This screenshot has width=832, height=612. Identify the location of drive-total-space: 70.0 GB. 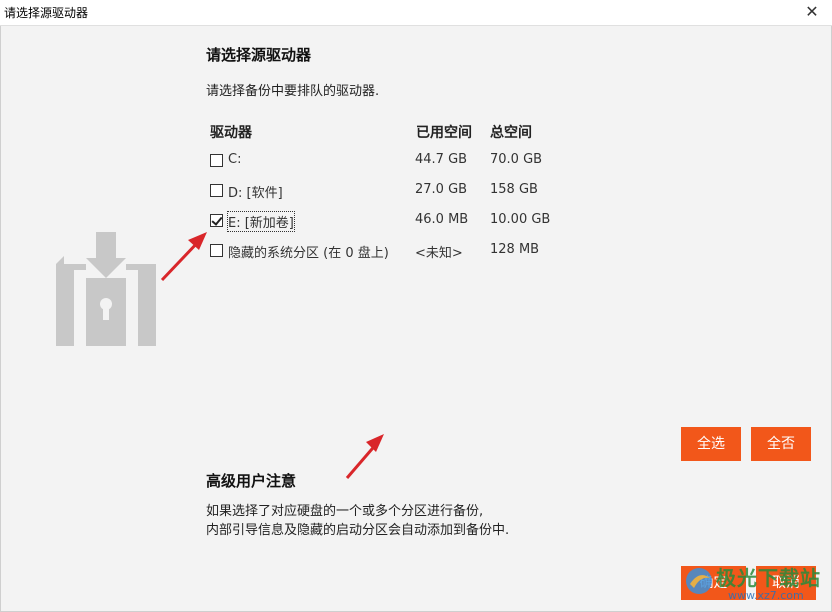
(516, 159).